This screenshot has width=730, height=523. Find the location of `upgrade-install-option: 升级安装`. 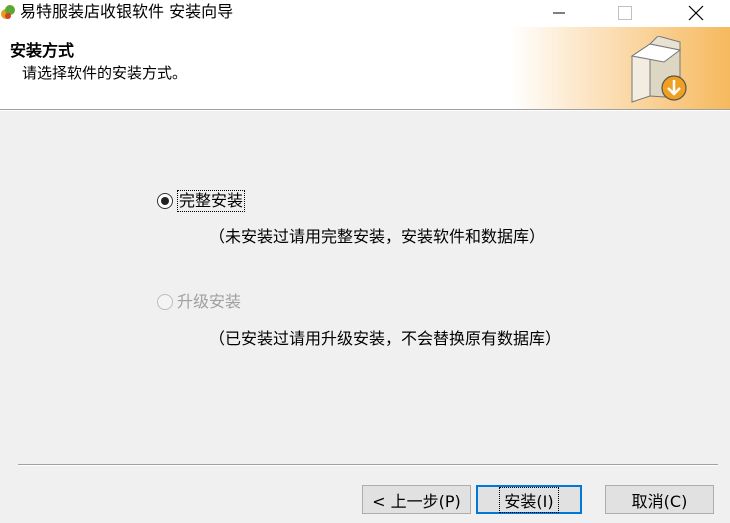

upgrade-install-option: 升级安装 is located at coordinates (199, 302).